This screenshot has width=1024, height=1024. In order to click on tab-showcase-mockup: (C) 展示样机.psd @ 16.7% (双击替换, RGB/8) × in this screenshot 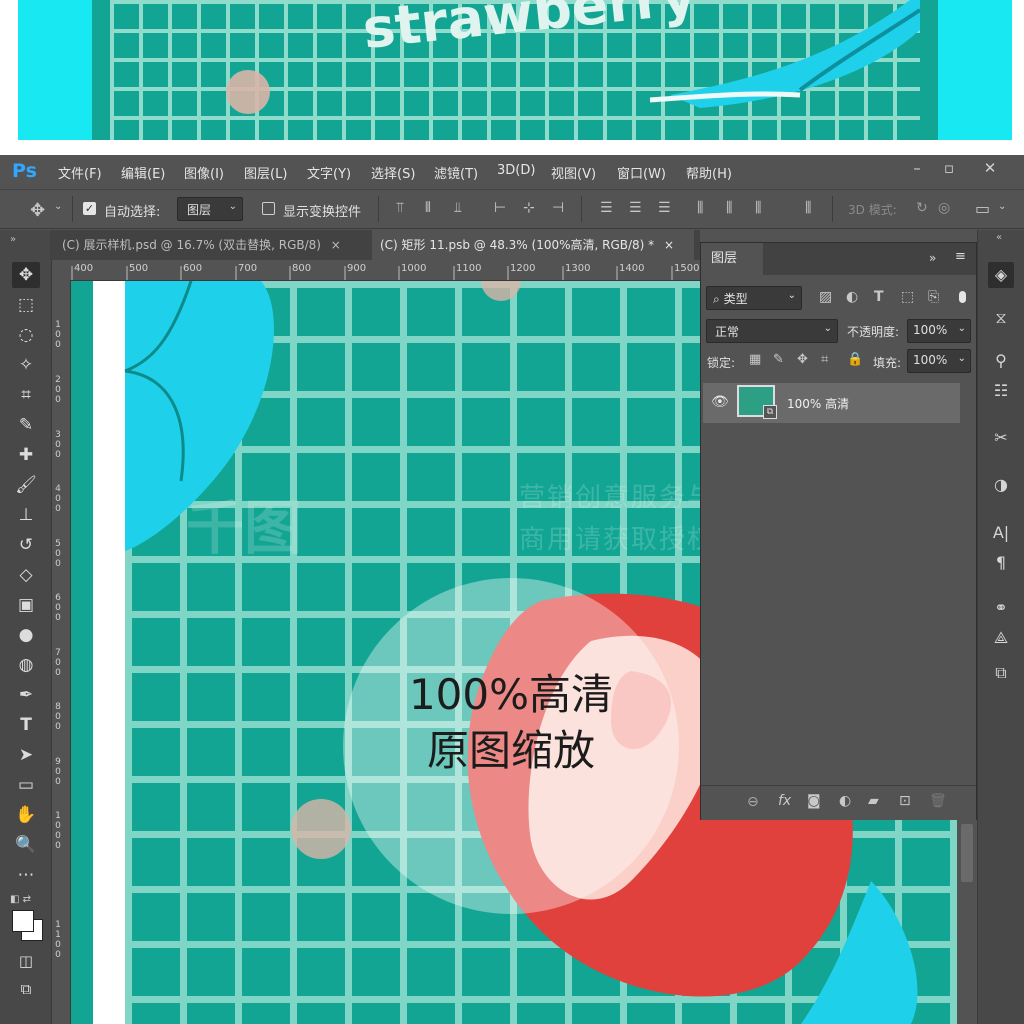, I will do `click(211, 245)`.